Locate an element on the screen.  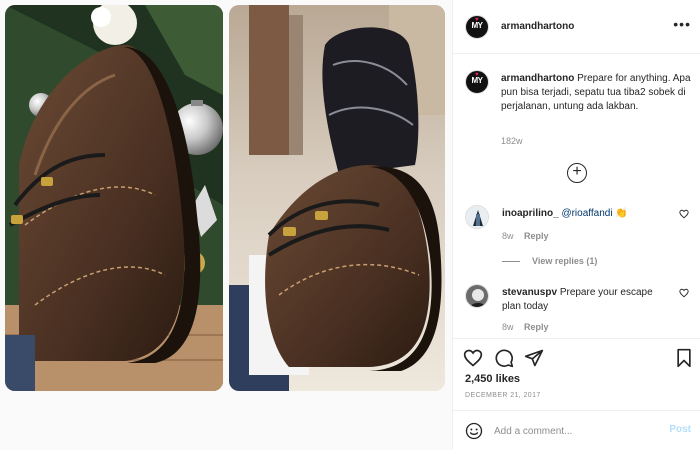
comment-input is located at coordinates (574, 431).